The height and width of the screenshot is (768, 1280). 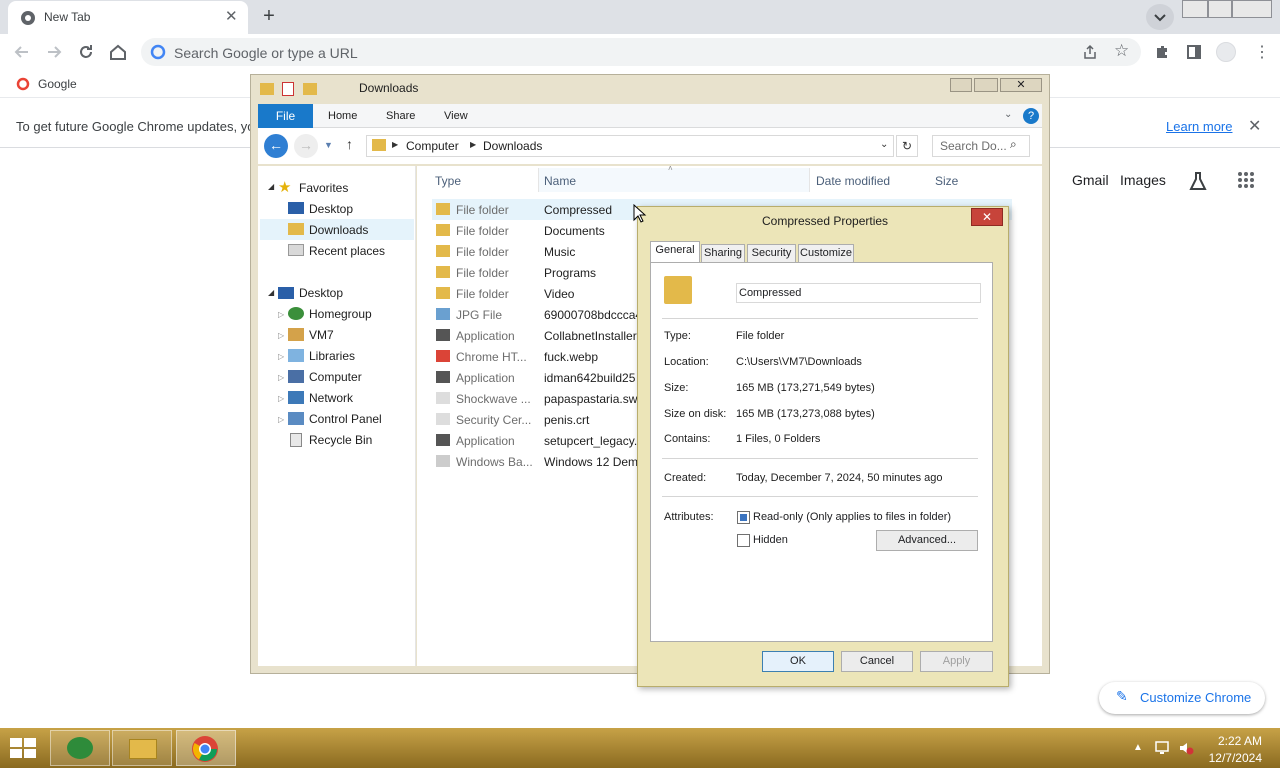 What do you see at coordinates (1254, 126) in the screenshot?
I see `infobar-close-icon: ✕` at bounding box center [1254, 126].